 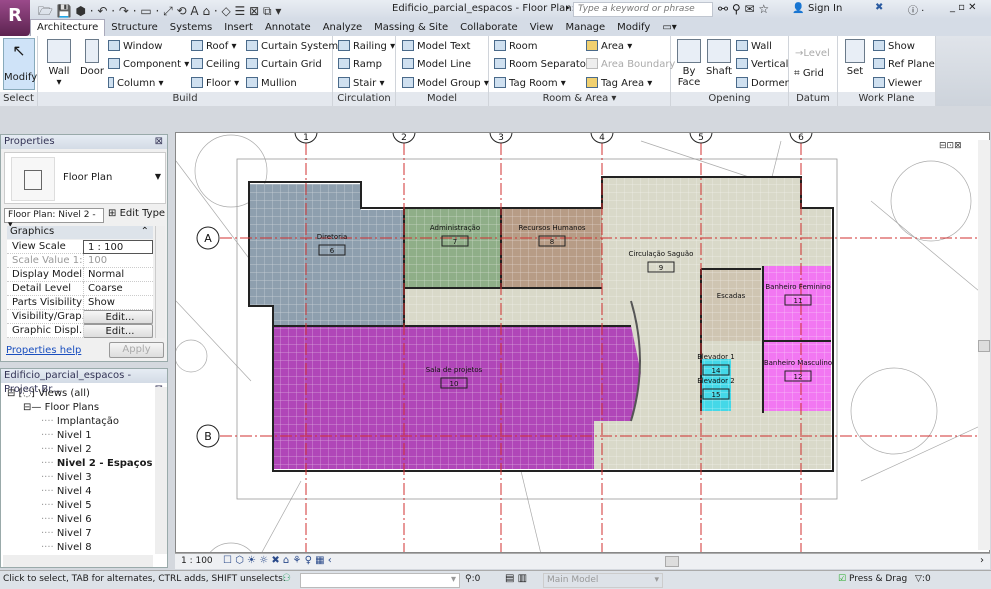 What do you see at coordinates (134, 28) in the screenshot?
I see `tab-structure: Structure` at bounding box center [134, 28].